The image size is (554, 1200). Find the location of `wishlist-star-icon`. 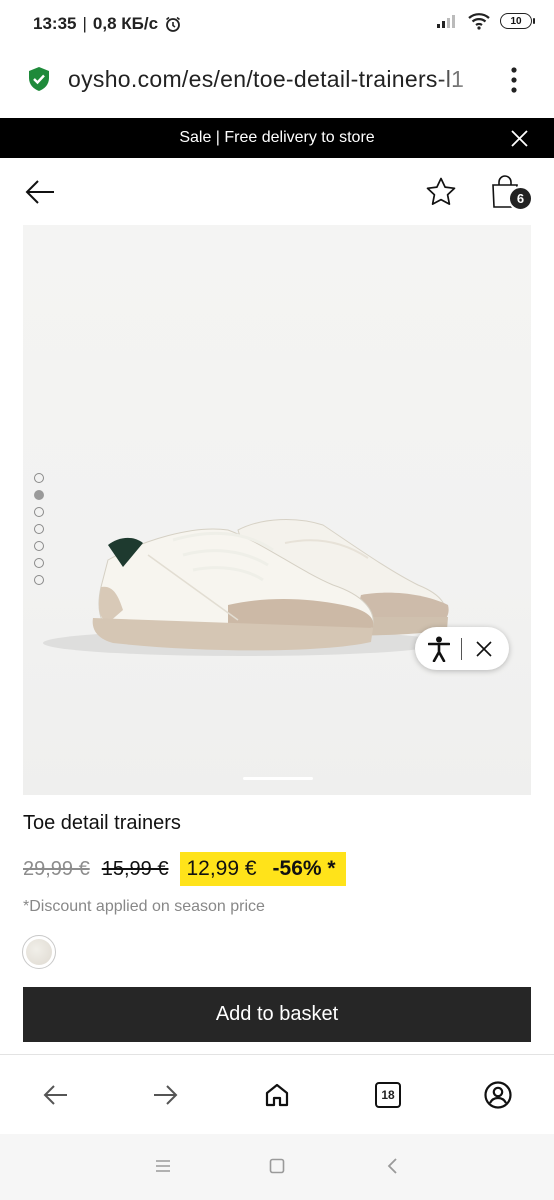

wishlist-star-icon is located at coordinates (441, 192).